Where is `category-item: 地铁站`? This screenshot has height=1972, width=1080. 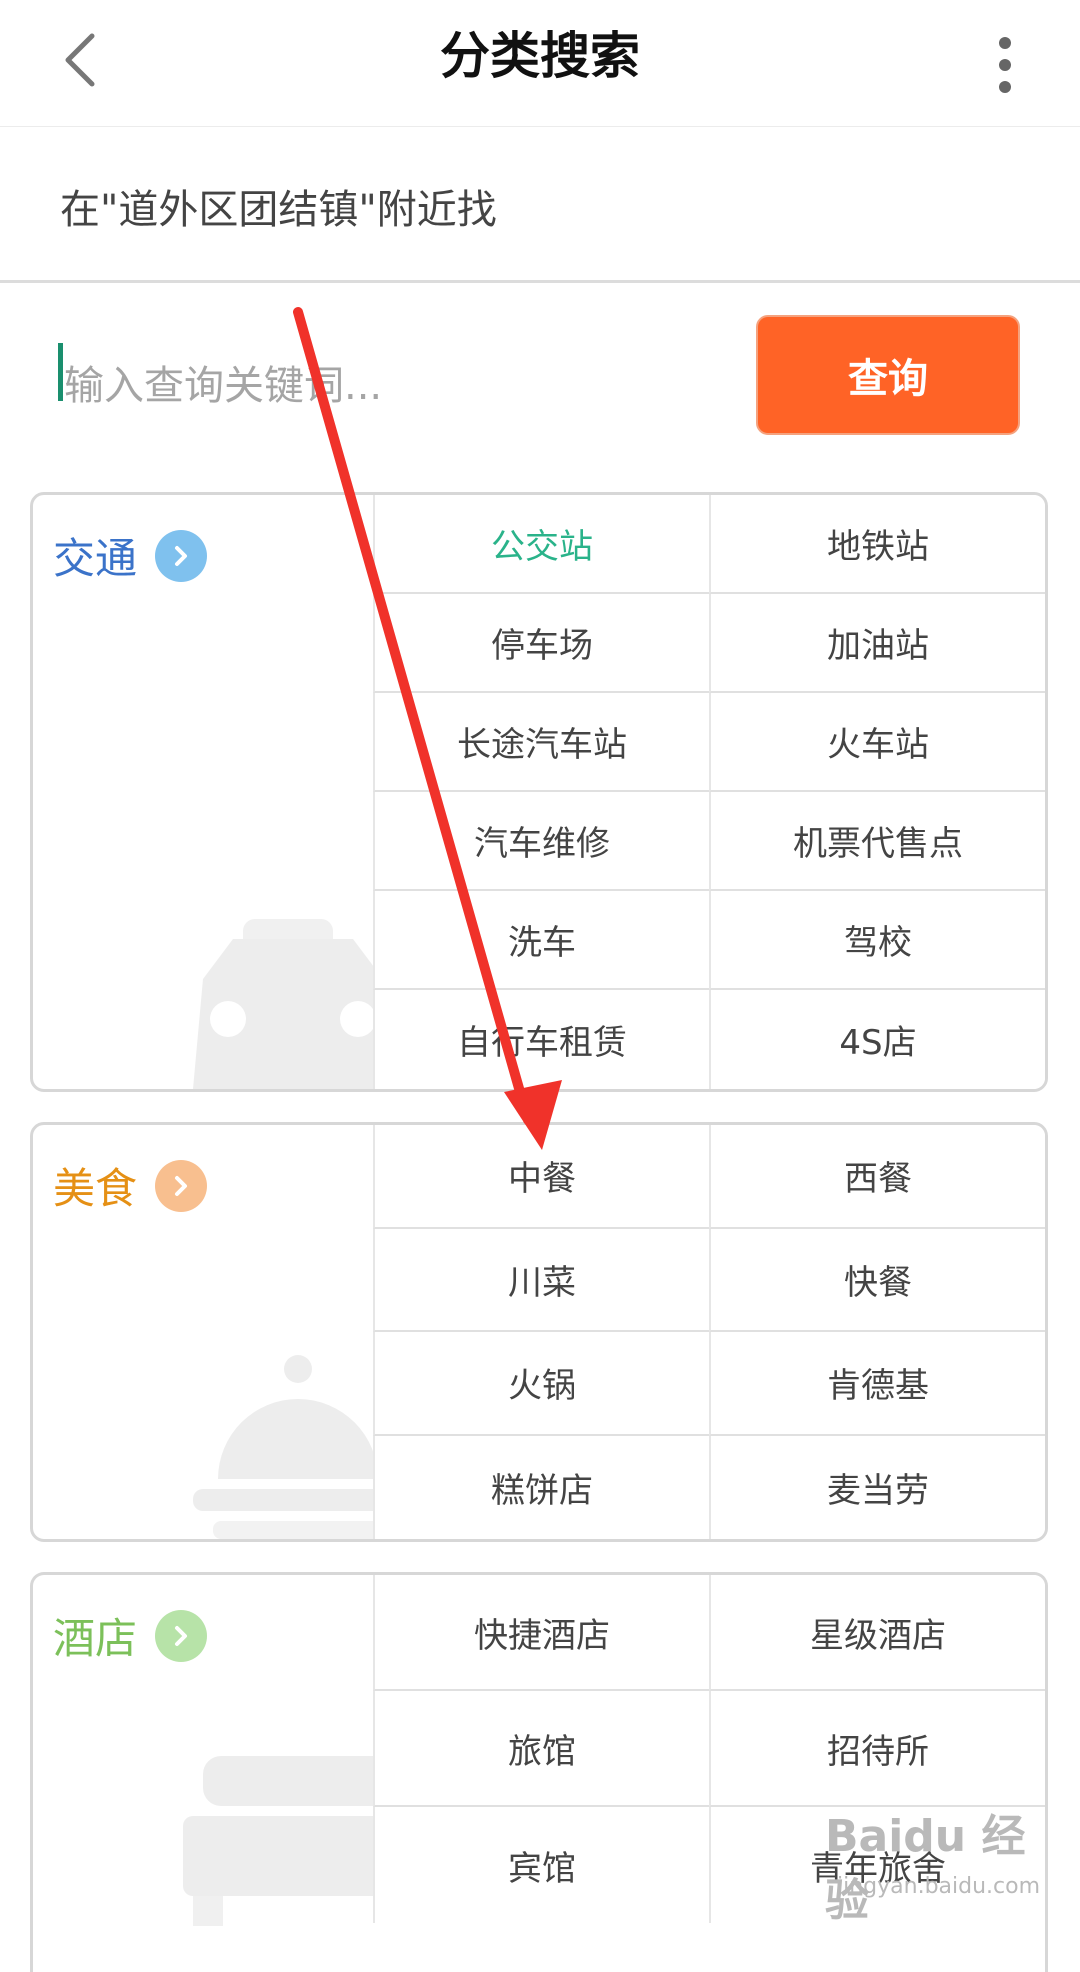
category-item: 地铁站 is located at coordinates (877, 544).